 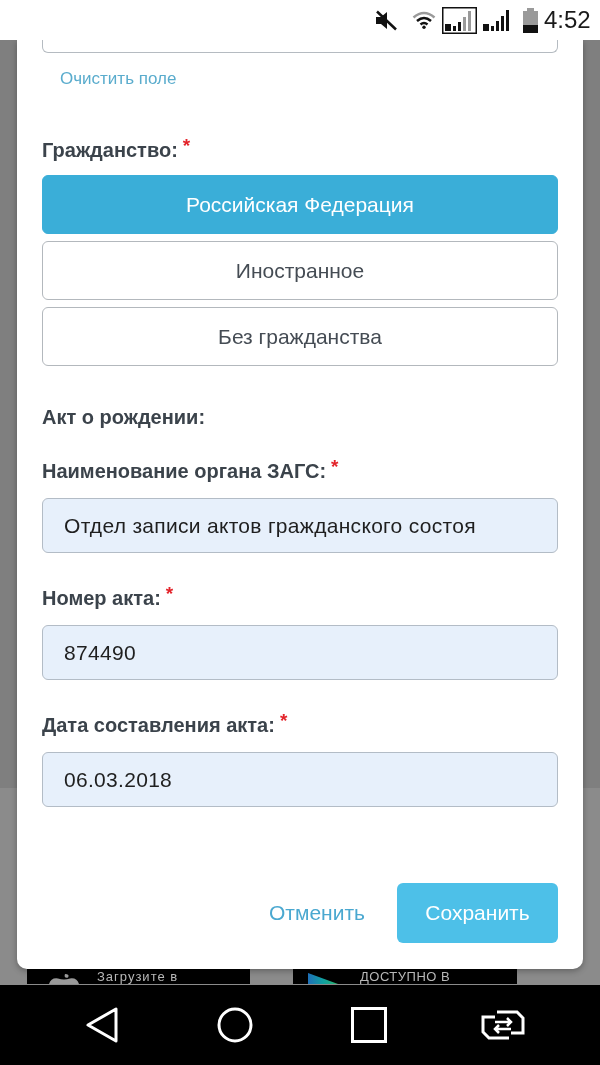 I want to click on field-label: Дата составления акта:, so click(x=158, y=725).